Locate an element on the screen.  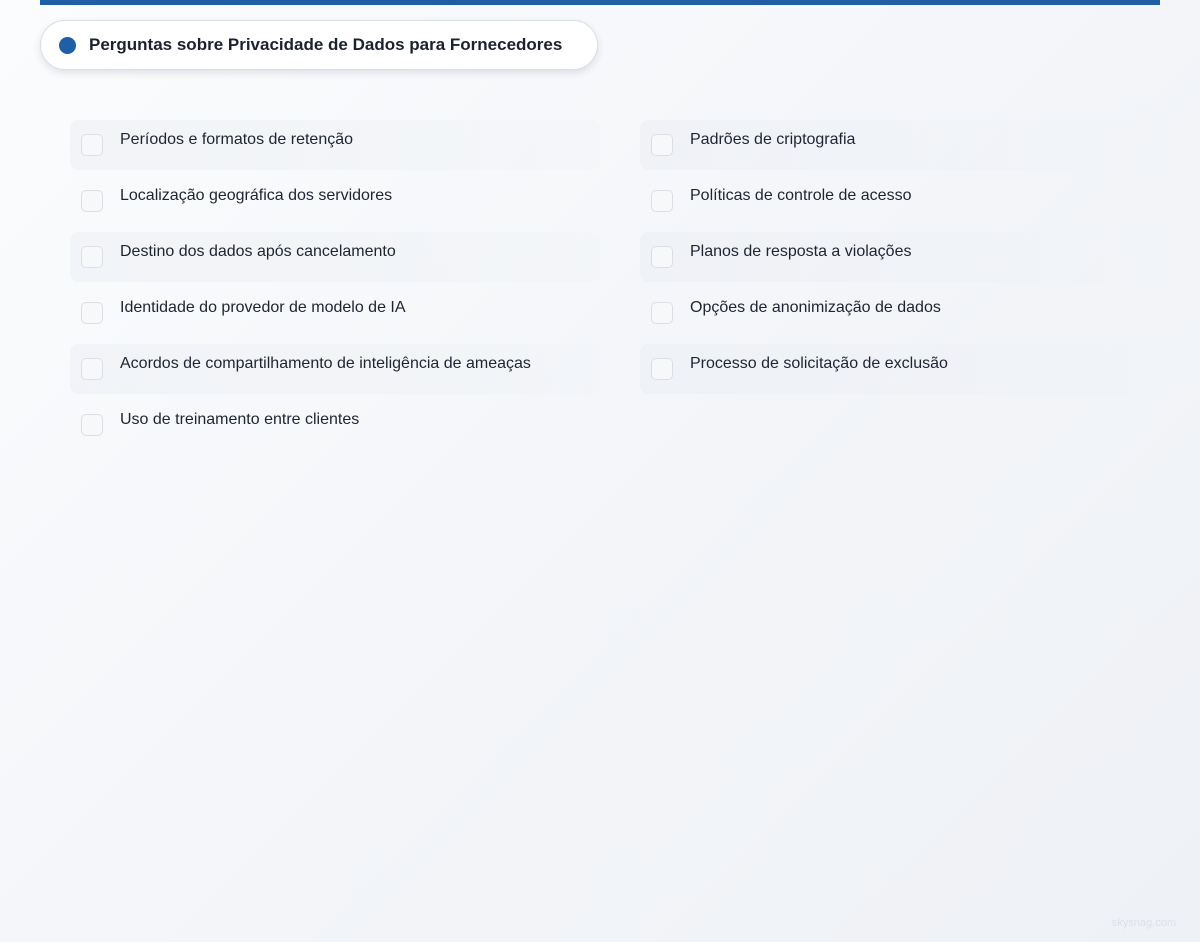
bullet-dot-icon is located at coordinates (67, 45).